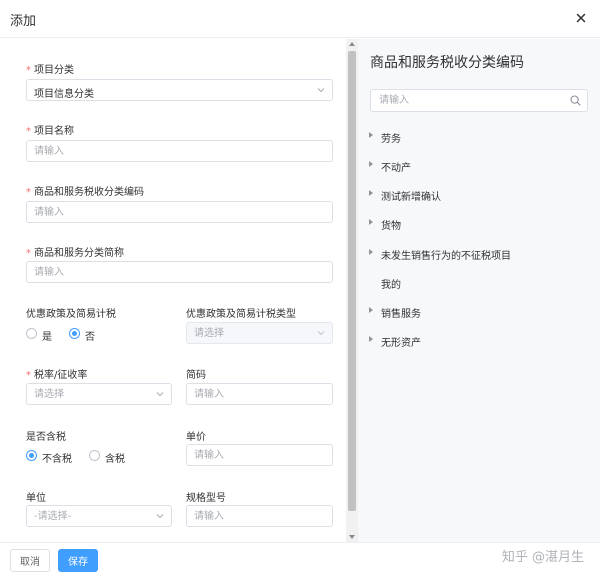 This screenshot has width=600, height=572. What do you see at coordinates (352, 281) in the screenshot?
I see `scrollbar-thumb` at bounding box center [352, 281].